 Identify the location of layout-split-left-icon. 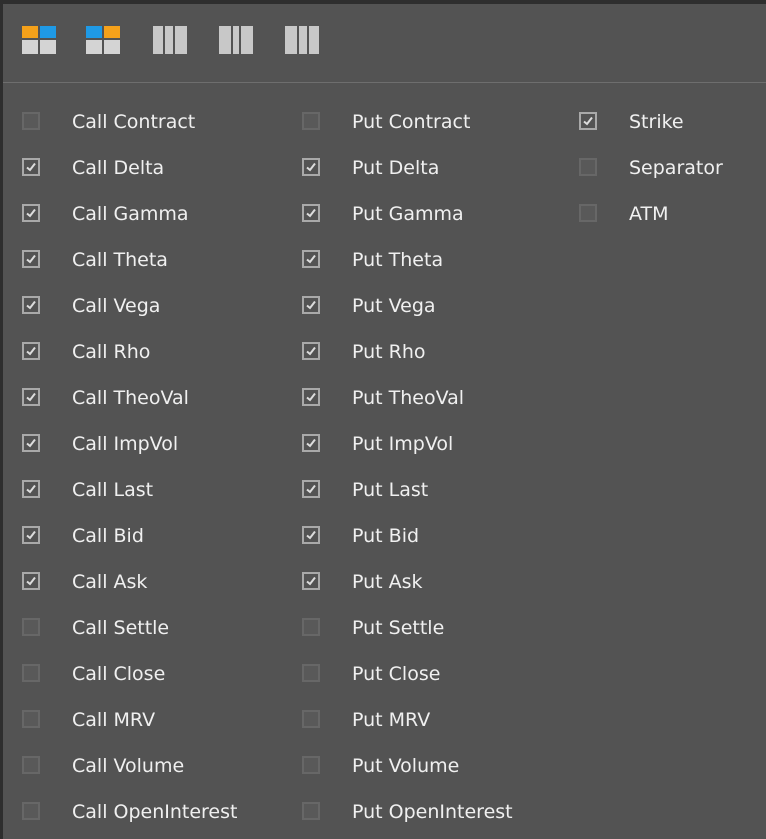
(170, 40).